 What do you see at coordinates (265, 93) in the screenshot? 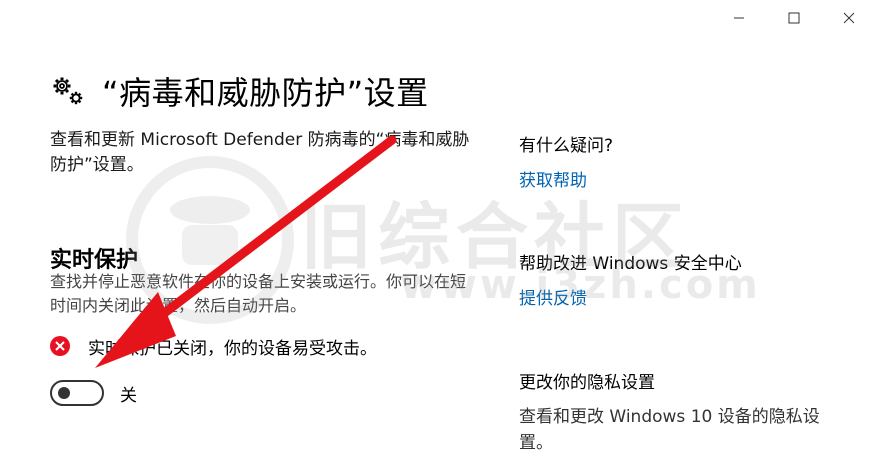
I see `page-title: “病毒和威胁防护”设置` at bounding box center [265, 93].